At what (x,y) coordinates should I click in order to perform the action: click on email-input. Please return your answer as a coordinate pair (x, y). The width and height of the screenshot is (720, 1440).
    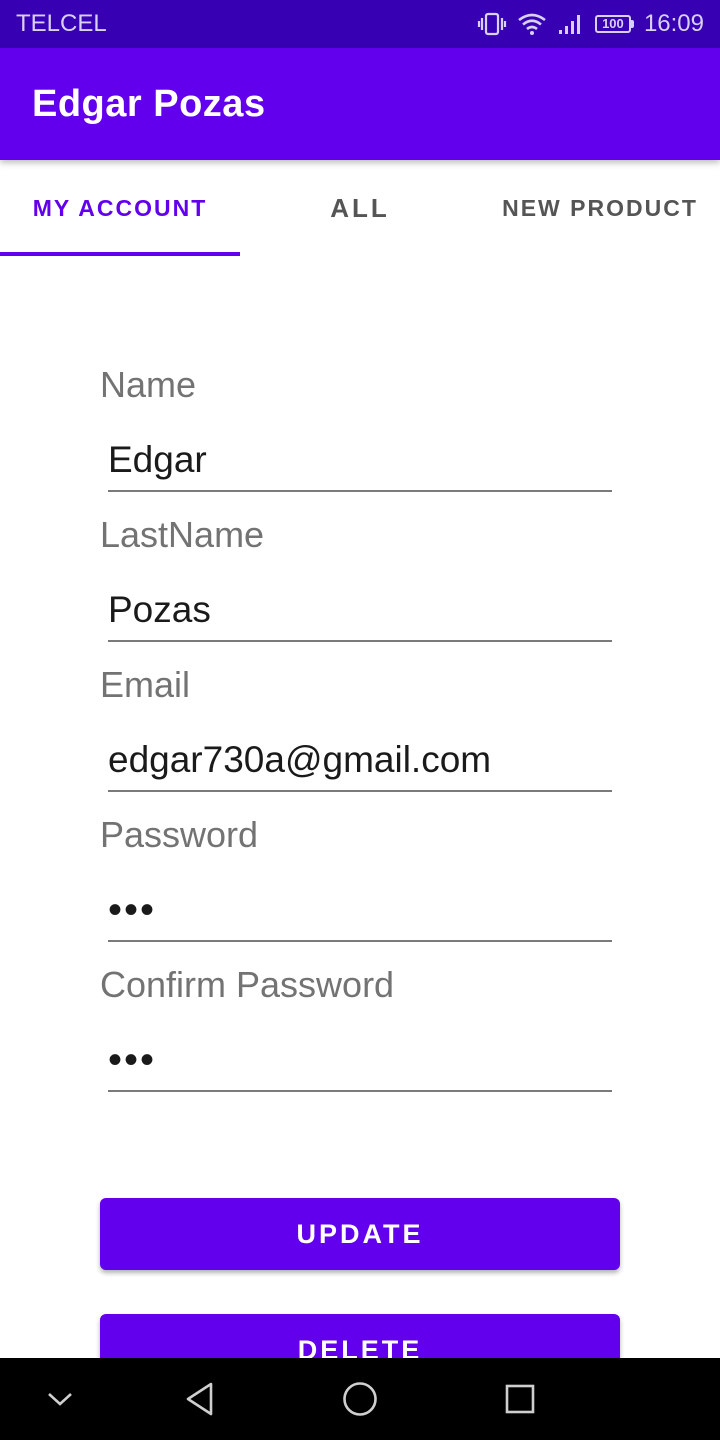
    Looking at the image, I should click on (360, 761).